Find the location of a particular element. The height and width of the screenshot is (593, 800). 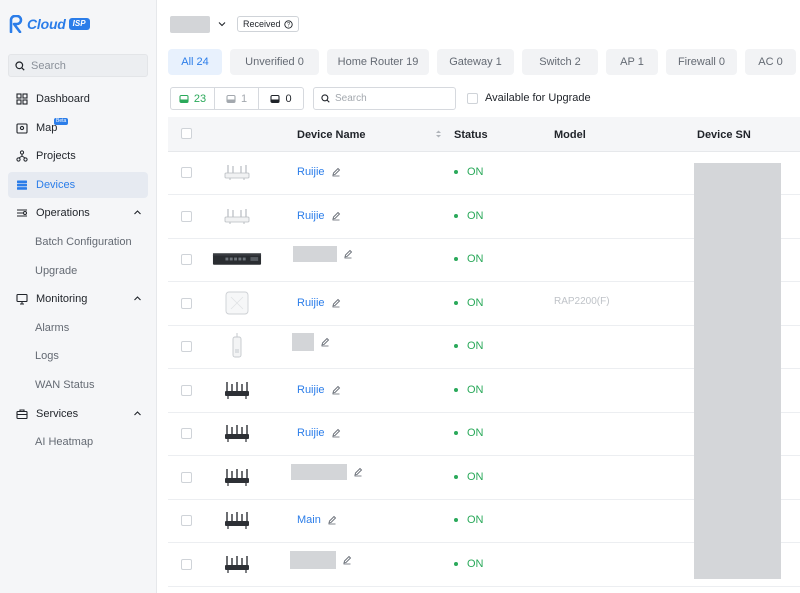

sidebar-item-services: Services is located at coordinates (78, 414).